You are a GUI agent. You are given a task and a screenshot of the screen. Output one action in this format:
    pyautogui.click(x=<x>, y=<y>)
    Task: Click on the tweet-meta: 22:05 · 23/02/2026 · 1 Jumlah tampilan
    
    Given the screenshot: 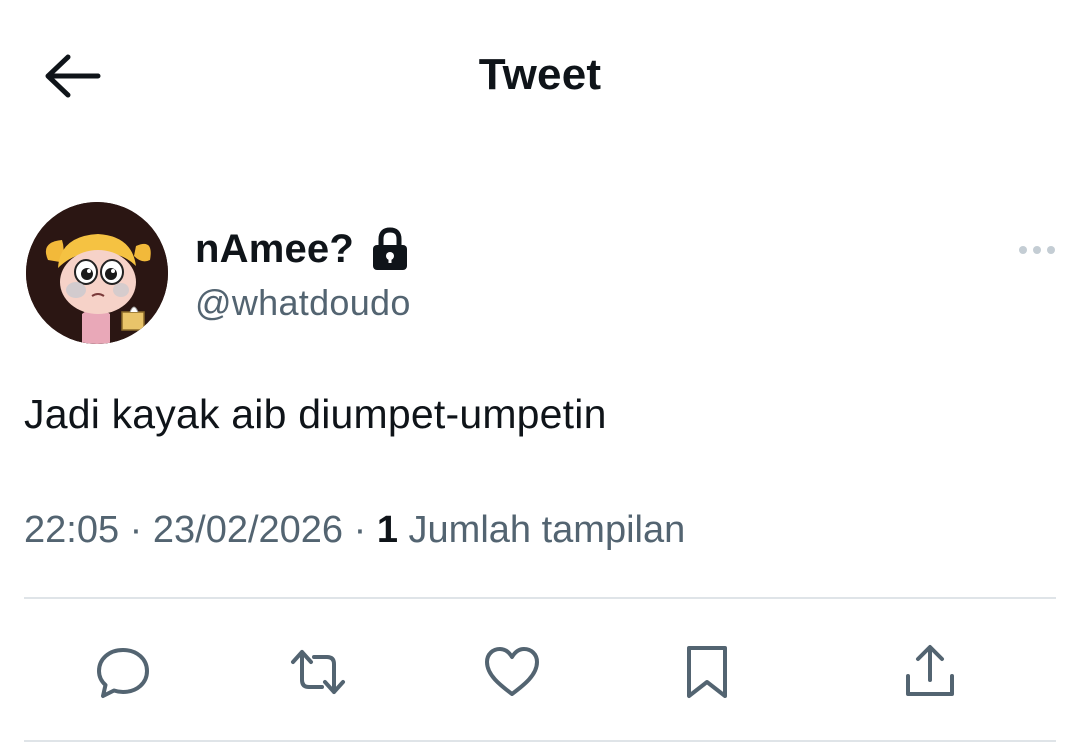 What is the action you would take?
    pyautogui.click(x=354, y=530)
    